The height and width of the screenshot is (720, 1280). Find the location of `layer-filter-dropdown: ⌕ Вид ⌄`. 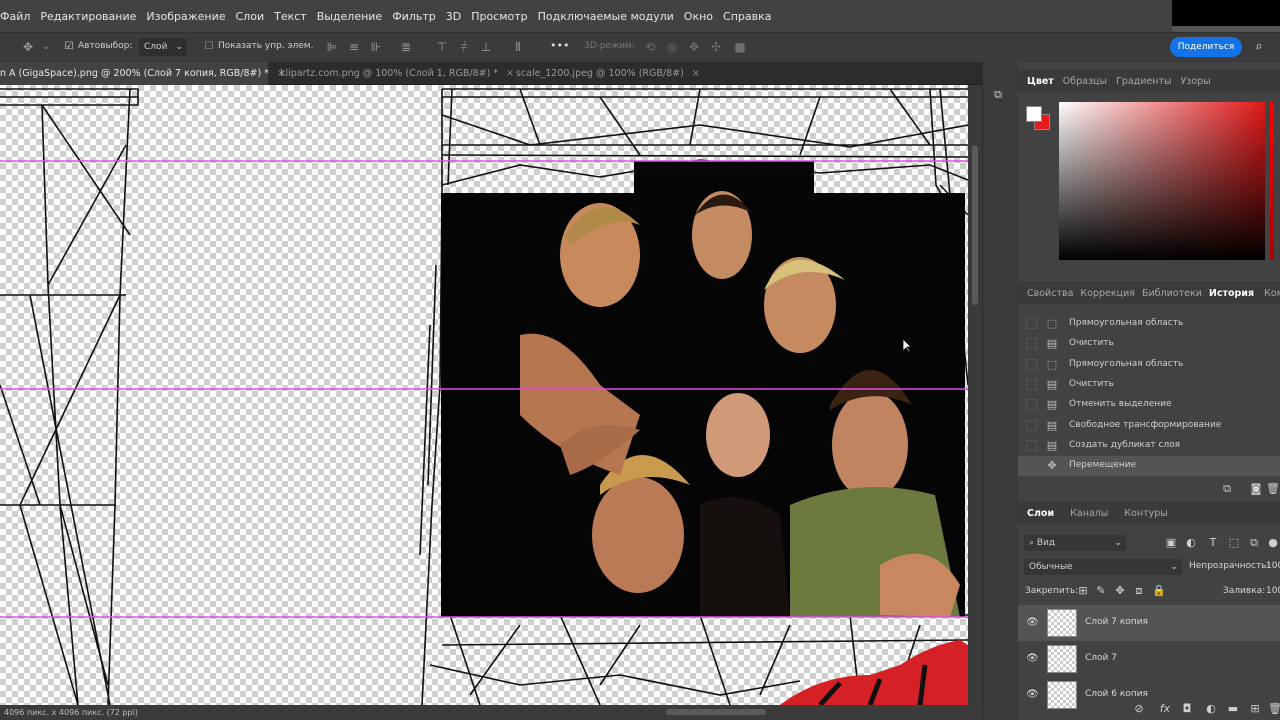

layer-filter-dropdown: ⌕ Вид ⌄ is located at coordinates (1075, 543).